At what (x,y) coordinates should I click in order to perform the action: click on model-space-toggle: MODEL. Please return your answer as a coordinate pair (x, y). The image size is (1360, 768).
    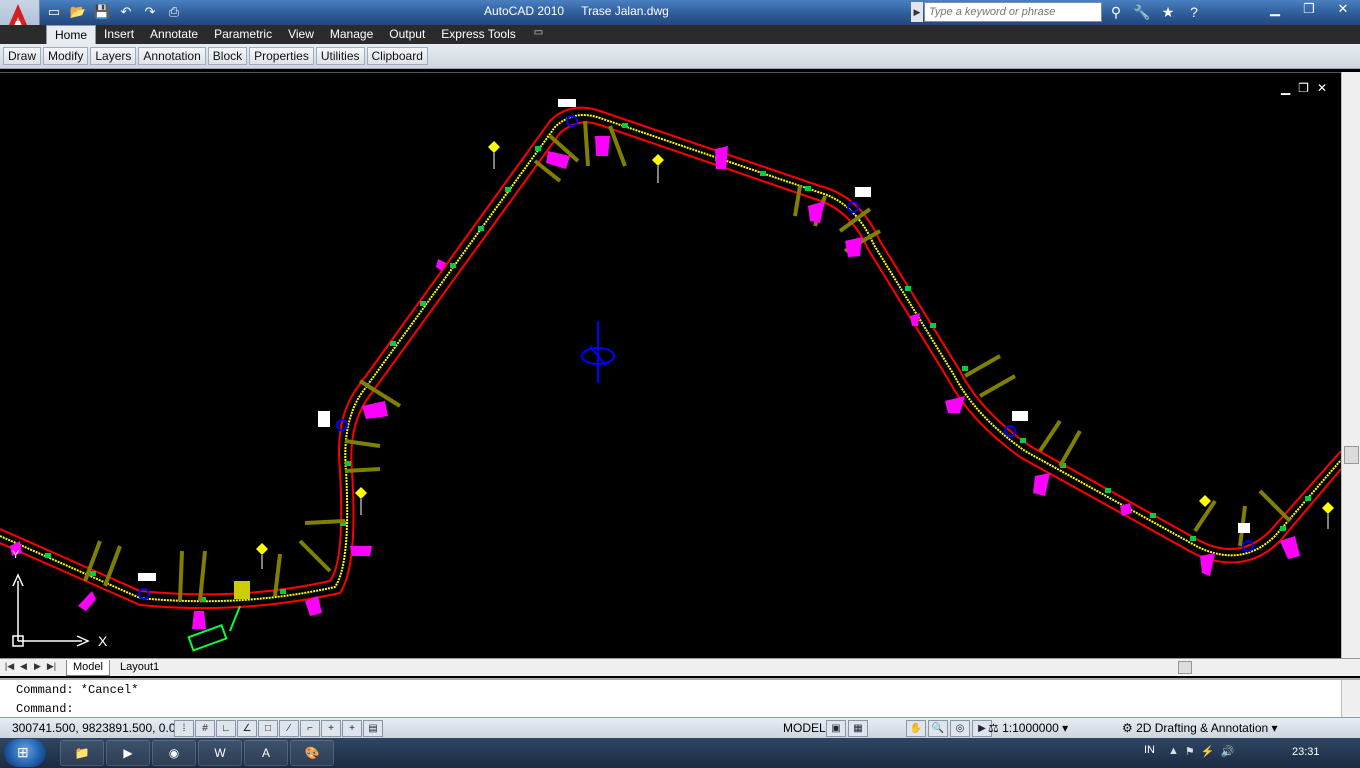
    Looking at the image, I should click on (804, 728).